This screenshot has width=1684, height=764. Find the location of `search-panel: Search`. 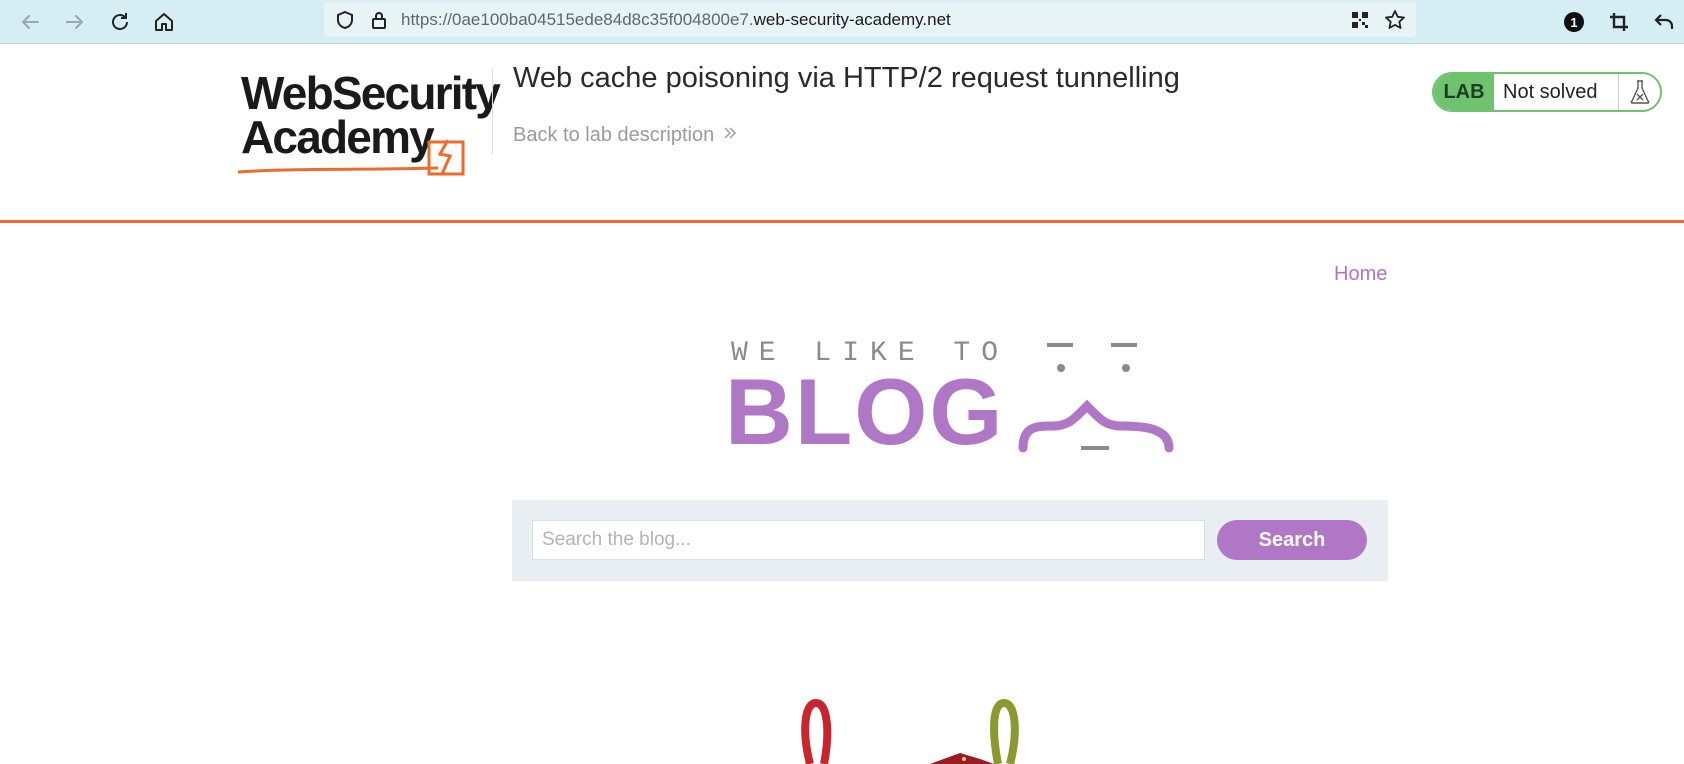

search-panel: Search is located at coordinates (950, 540).